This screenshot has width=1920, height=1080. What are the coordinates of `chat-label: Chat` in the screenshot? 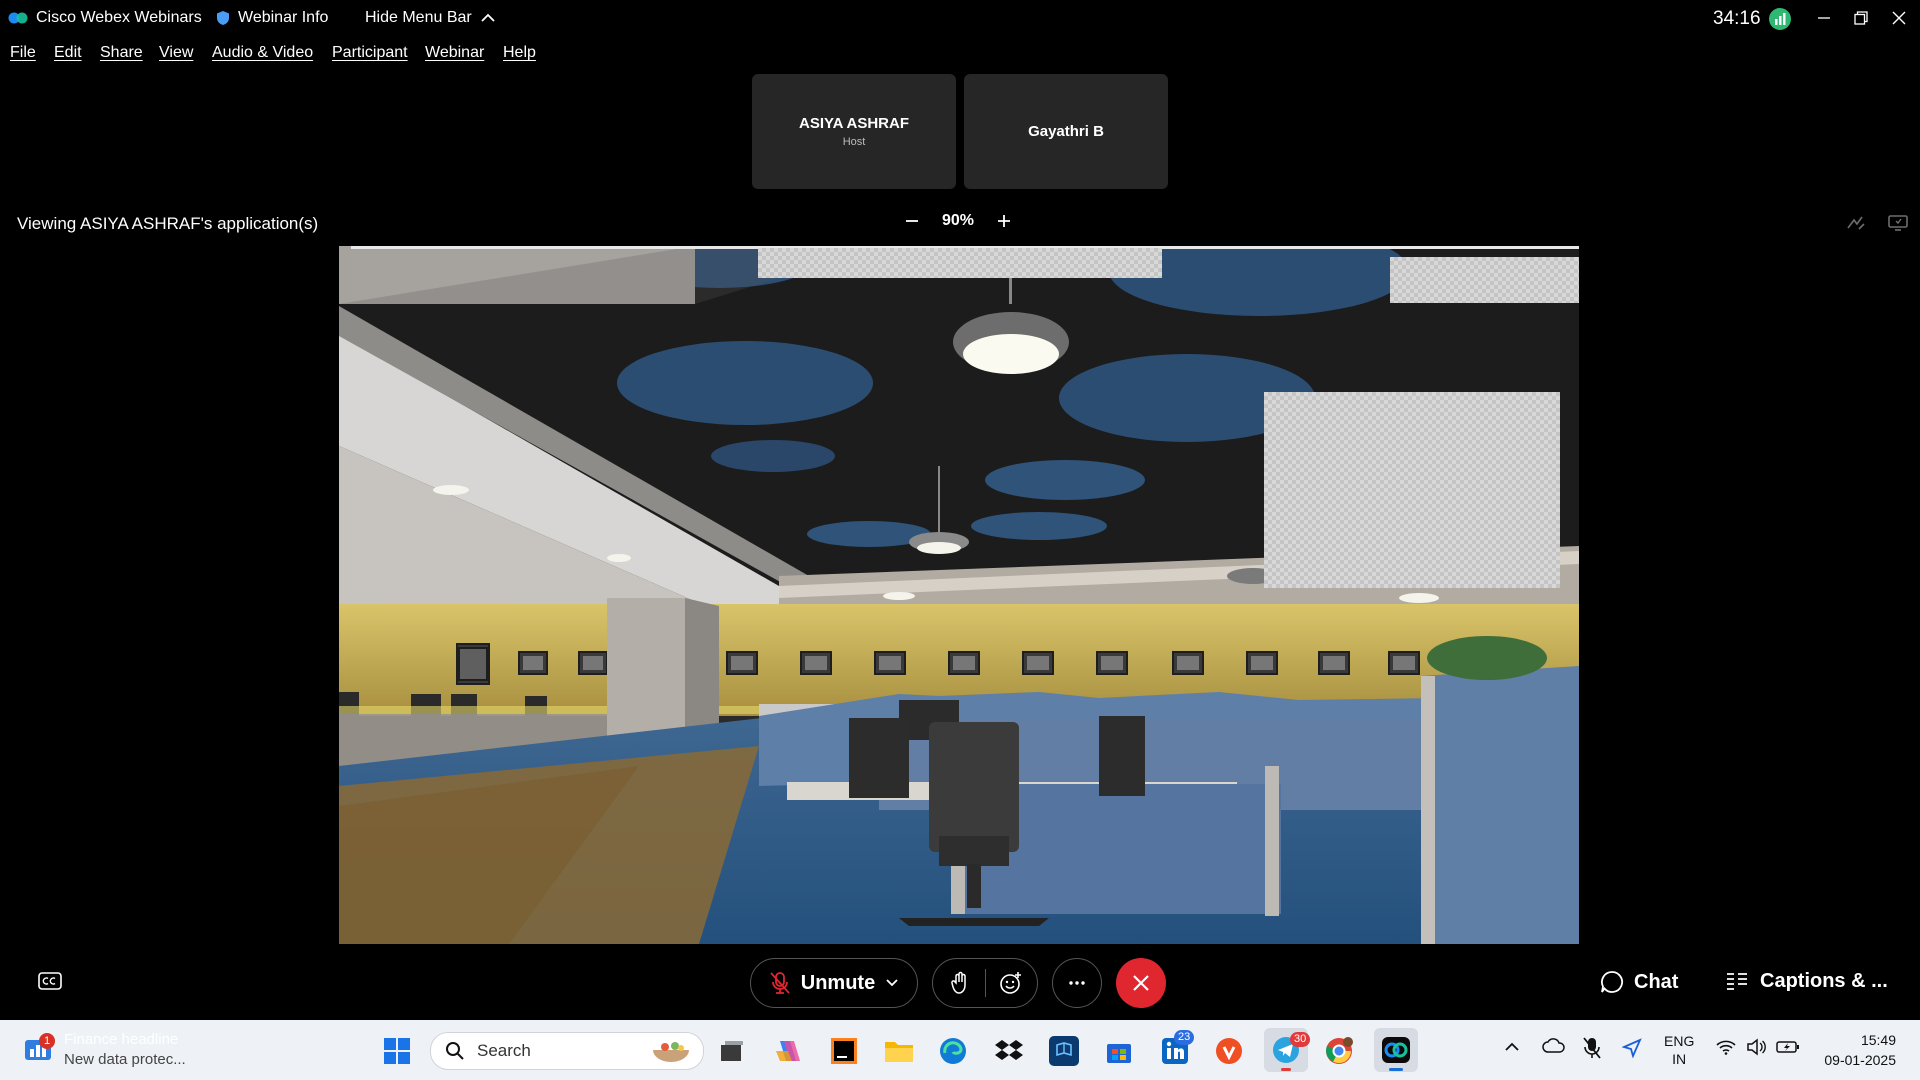 It's located at (1656, 981).